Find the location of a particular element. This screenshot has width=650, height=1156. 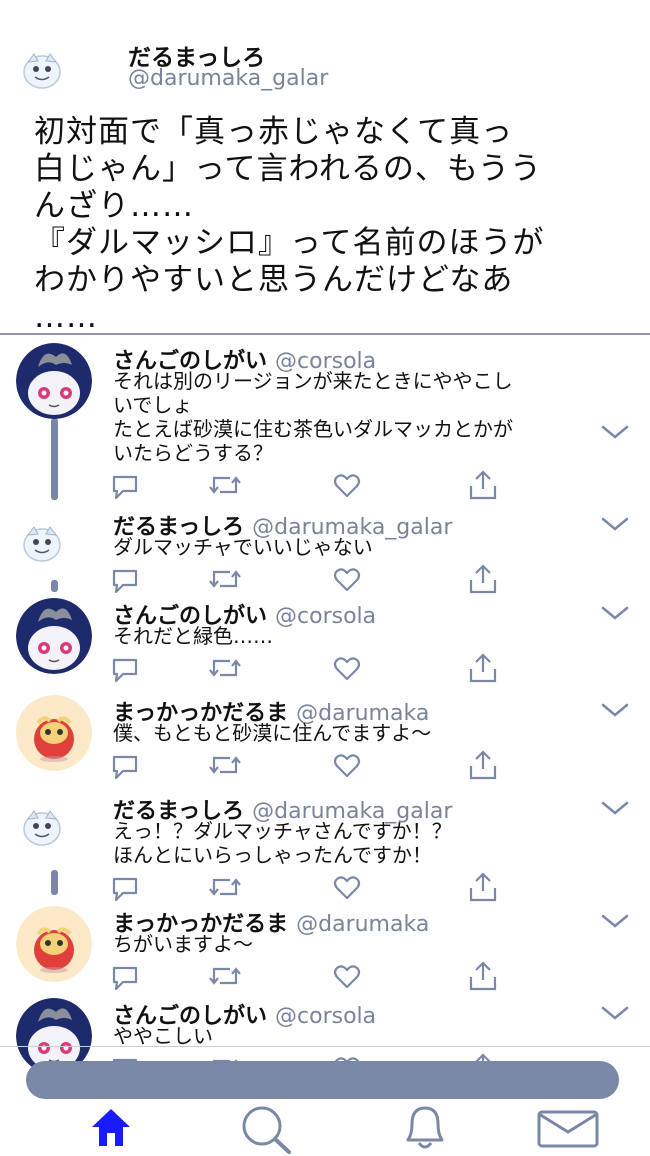

tweet-line: 『ダルマッシロ』って名前のほうが is located at coordinates (289, 243).